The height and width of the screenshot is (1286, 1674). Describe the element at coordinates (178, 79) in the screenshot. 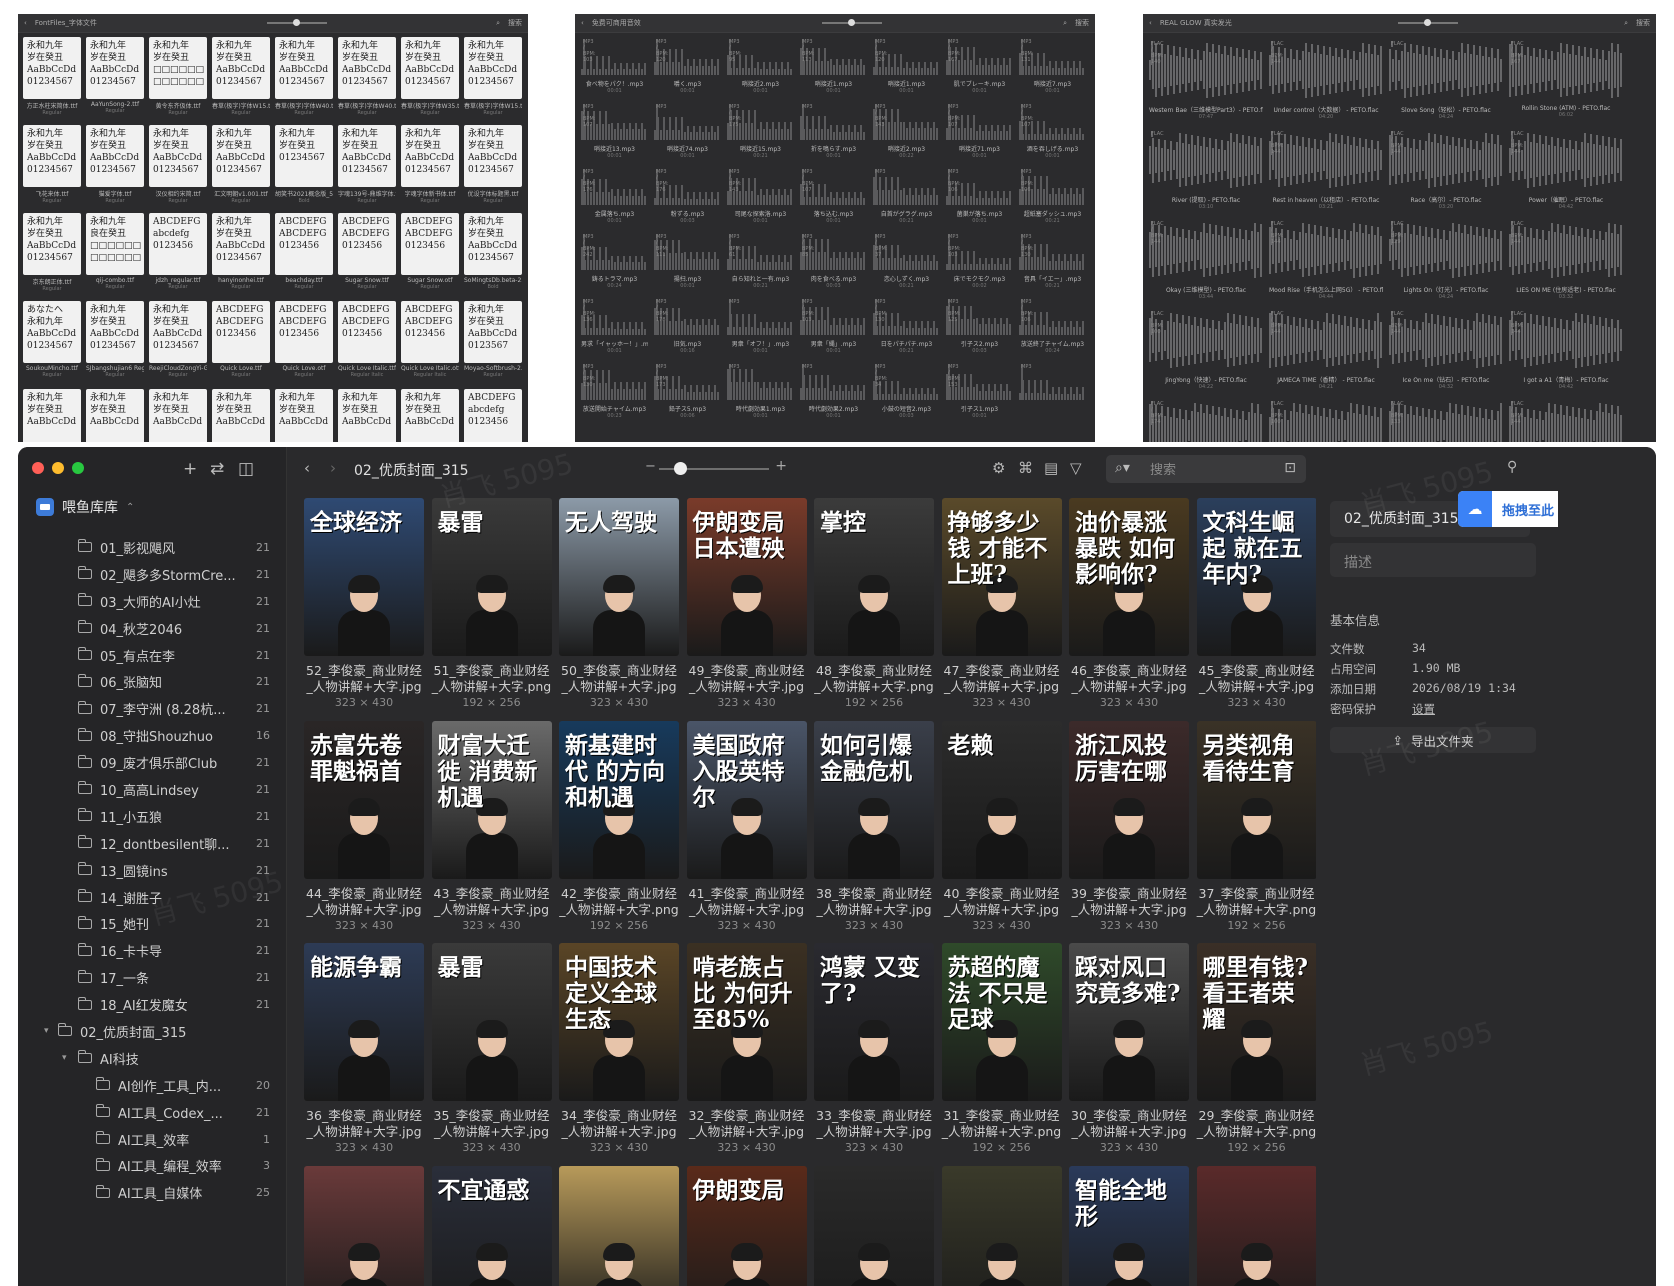

I see `font-item: 永和九年 岁在癸丑 □□□□□□ □□□□□□ 黄令东齐伋体.ttf Regular` at that location.